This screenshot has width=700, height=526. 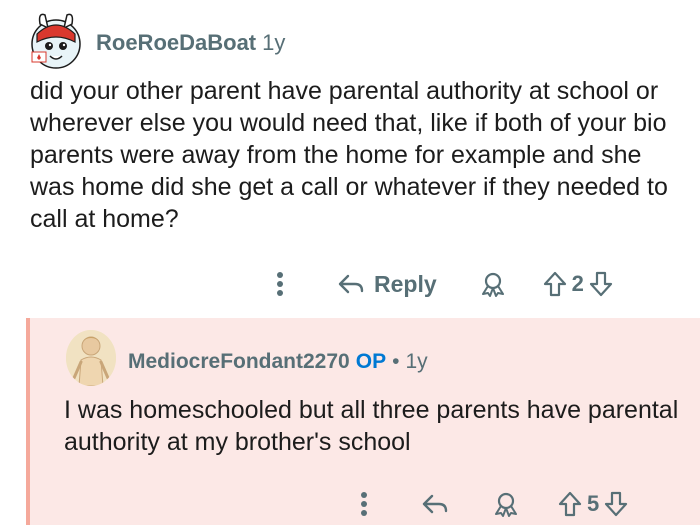 What do you see at coordinates (490, 504) in the screenshot?
I see `reply-actions: 5` at bounding box center [490, 504].